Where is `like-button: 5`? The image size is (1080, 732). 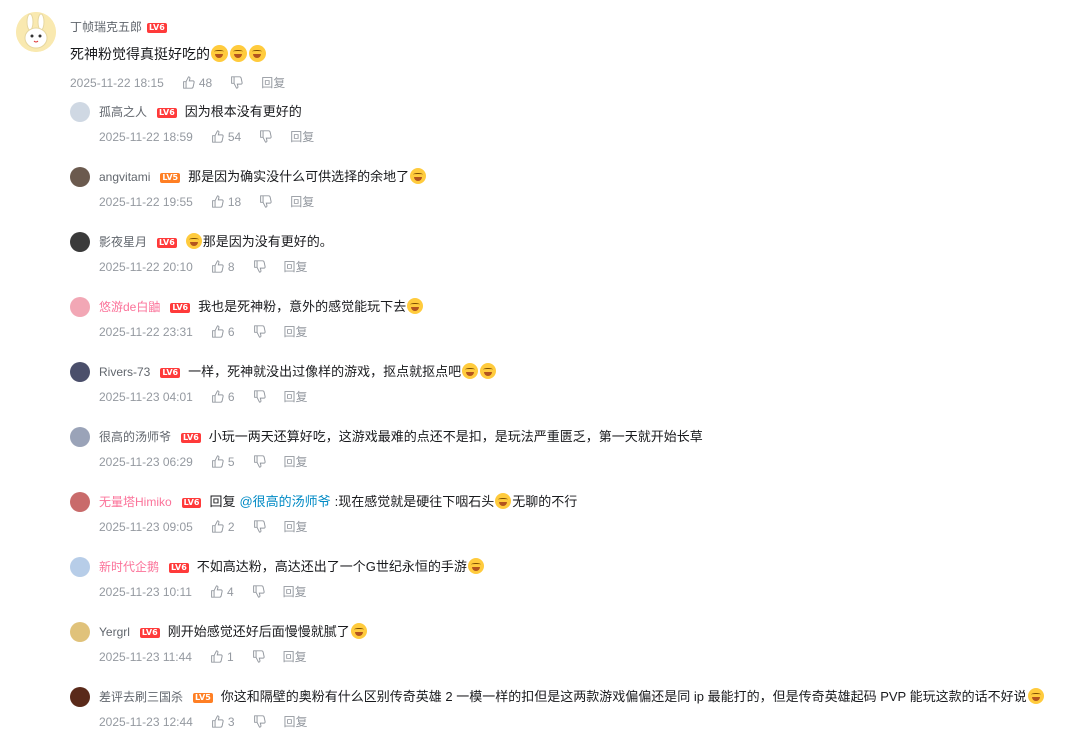 like-button: 5 is located at coordinates (223, 462).